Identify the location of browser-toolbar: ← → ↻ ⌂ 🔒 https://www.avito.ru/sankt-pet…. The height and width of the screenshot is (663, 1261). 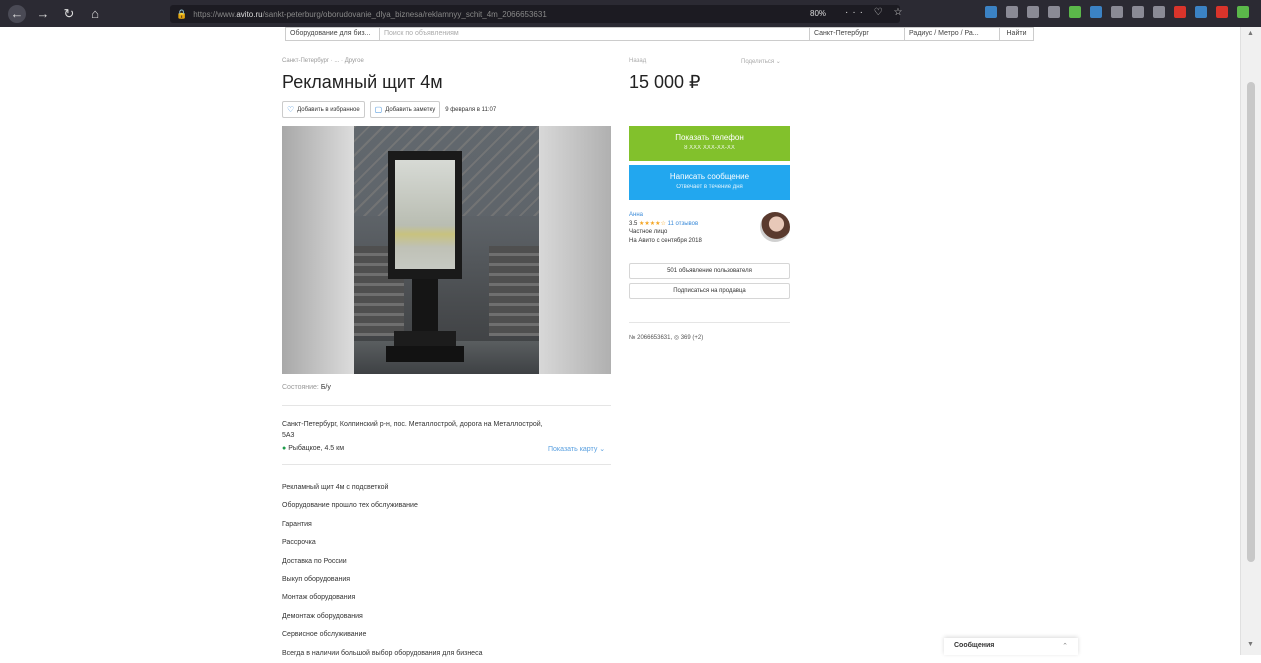
(630, 13).